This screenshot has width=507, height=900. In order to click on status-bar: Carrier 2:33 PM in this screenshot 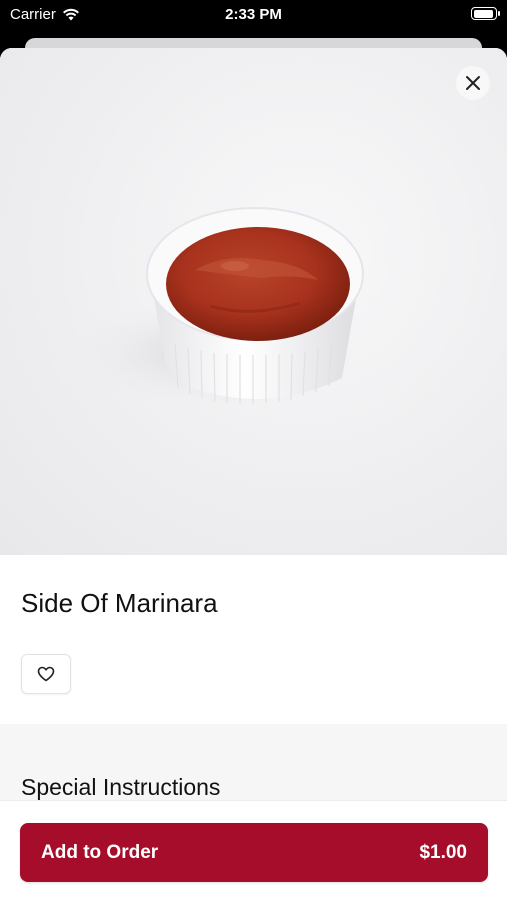, I will do `click(253, 15)`.